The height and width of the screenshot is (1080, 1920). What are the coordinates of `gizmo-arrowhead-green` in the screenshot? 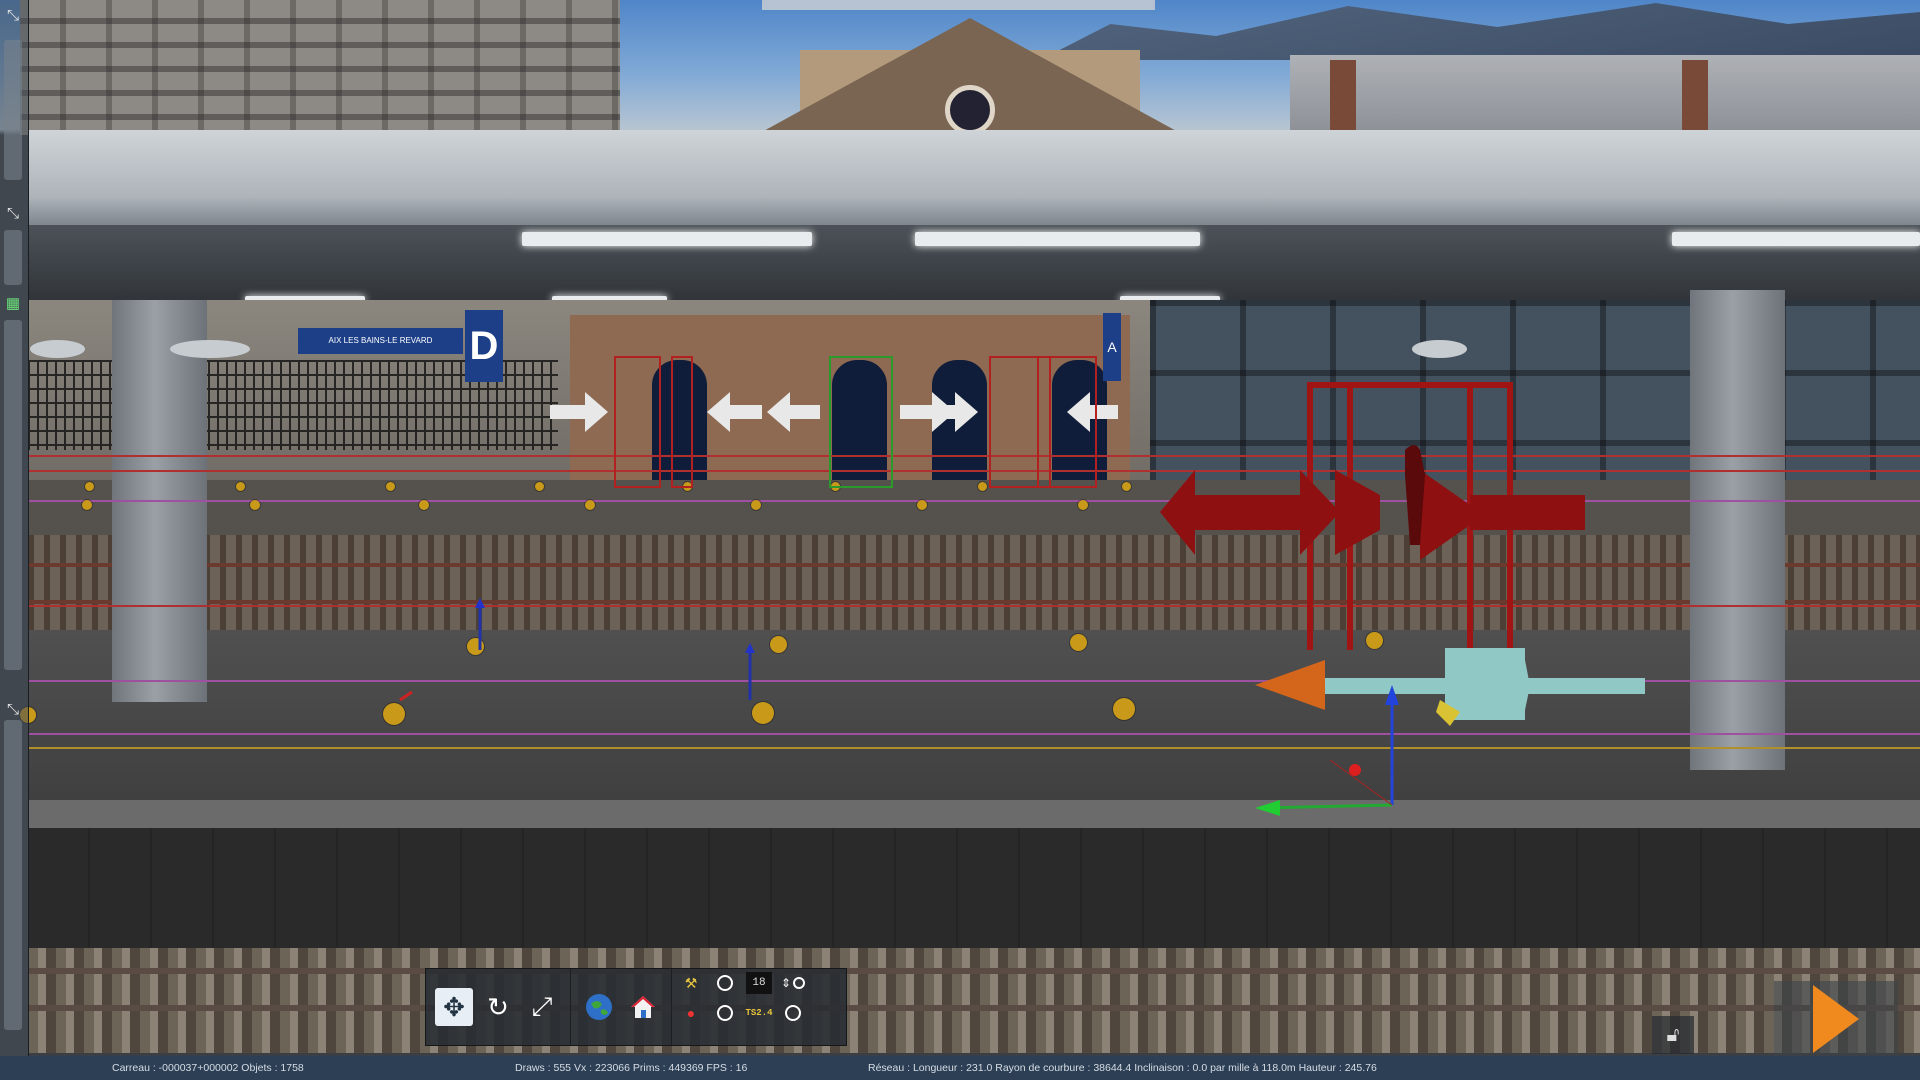 It's located at (1267, 808).